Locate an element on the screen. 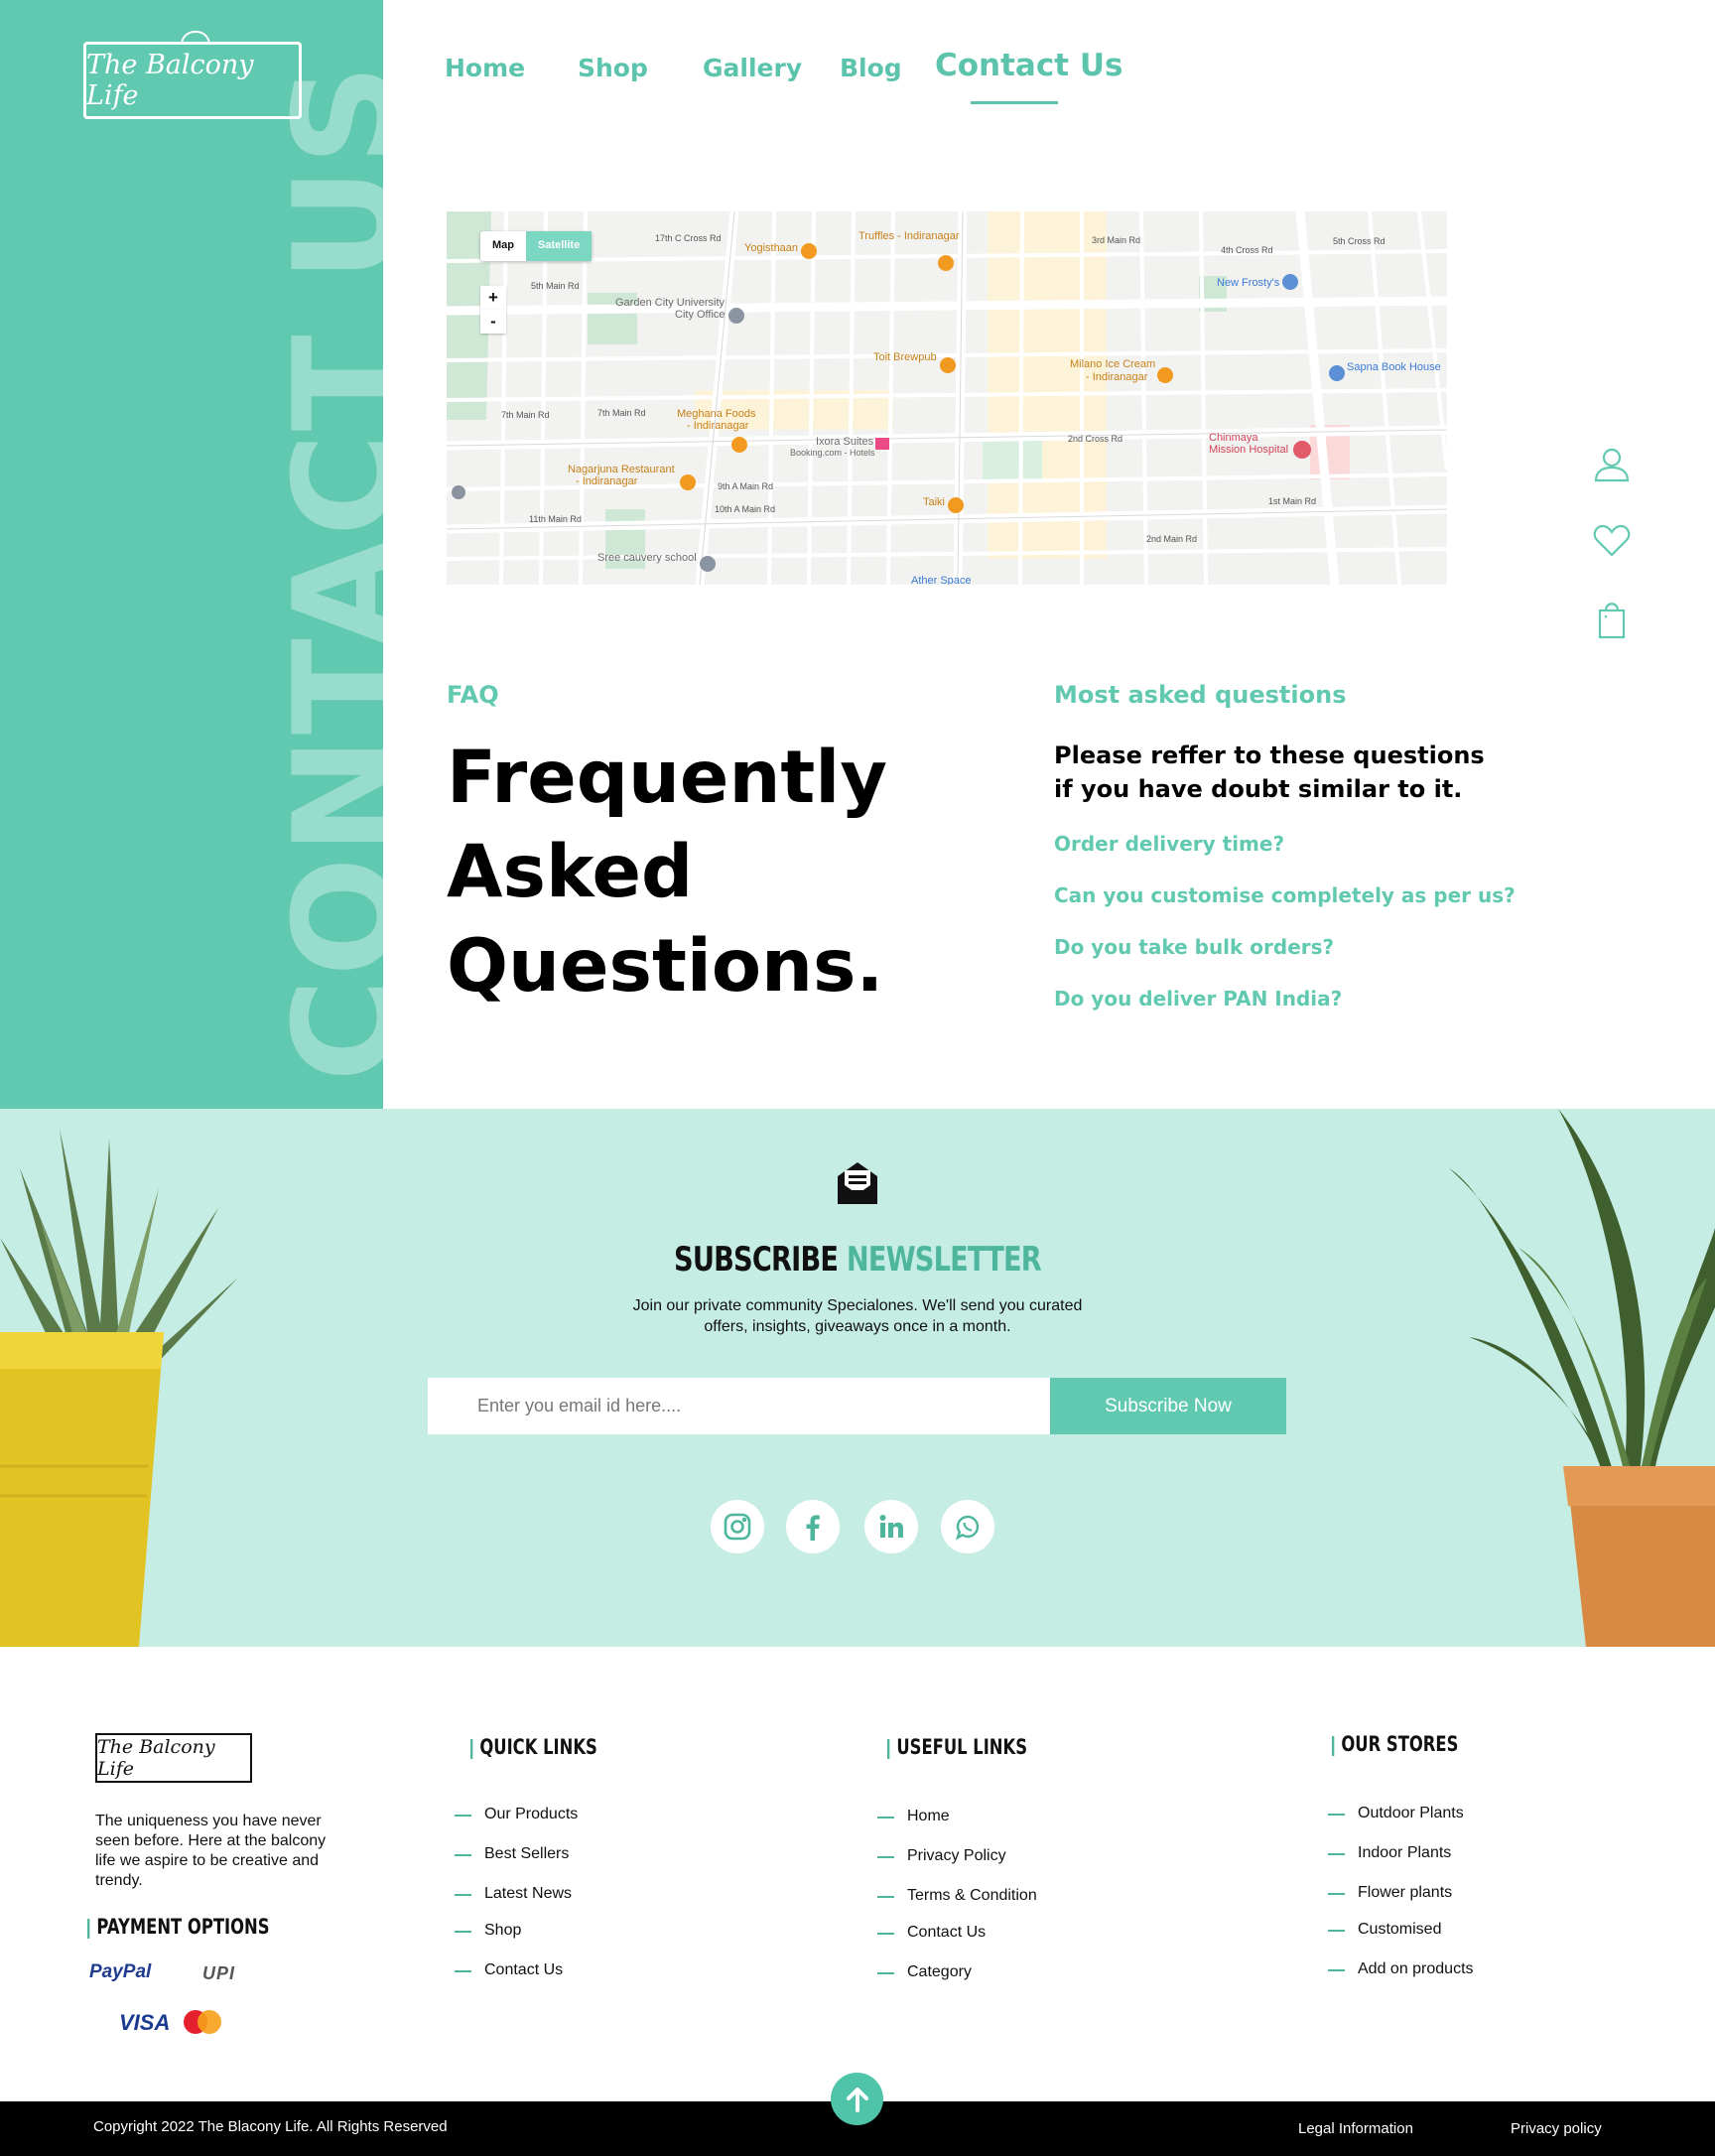  svg-text: 9th A Main Rd is located at coordinates (745, 486).